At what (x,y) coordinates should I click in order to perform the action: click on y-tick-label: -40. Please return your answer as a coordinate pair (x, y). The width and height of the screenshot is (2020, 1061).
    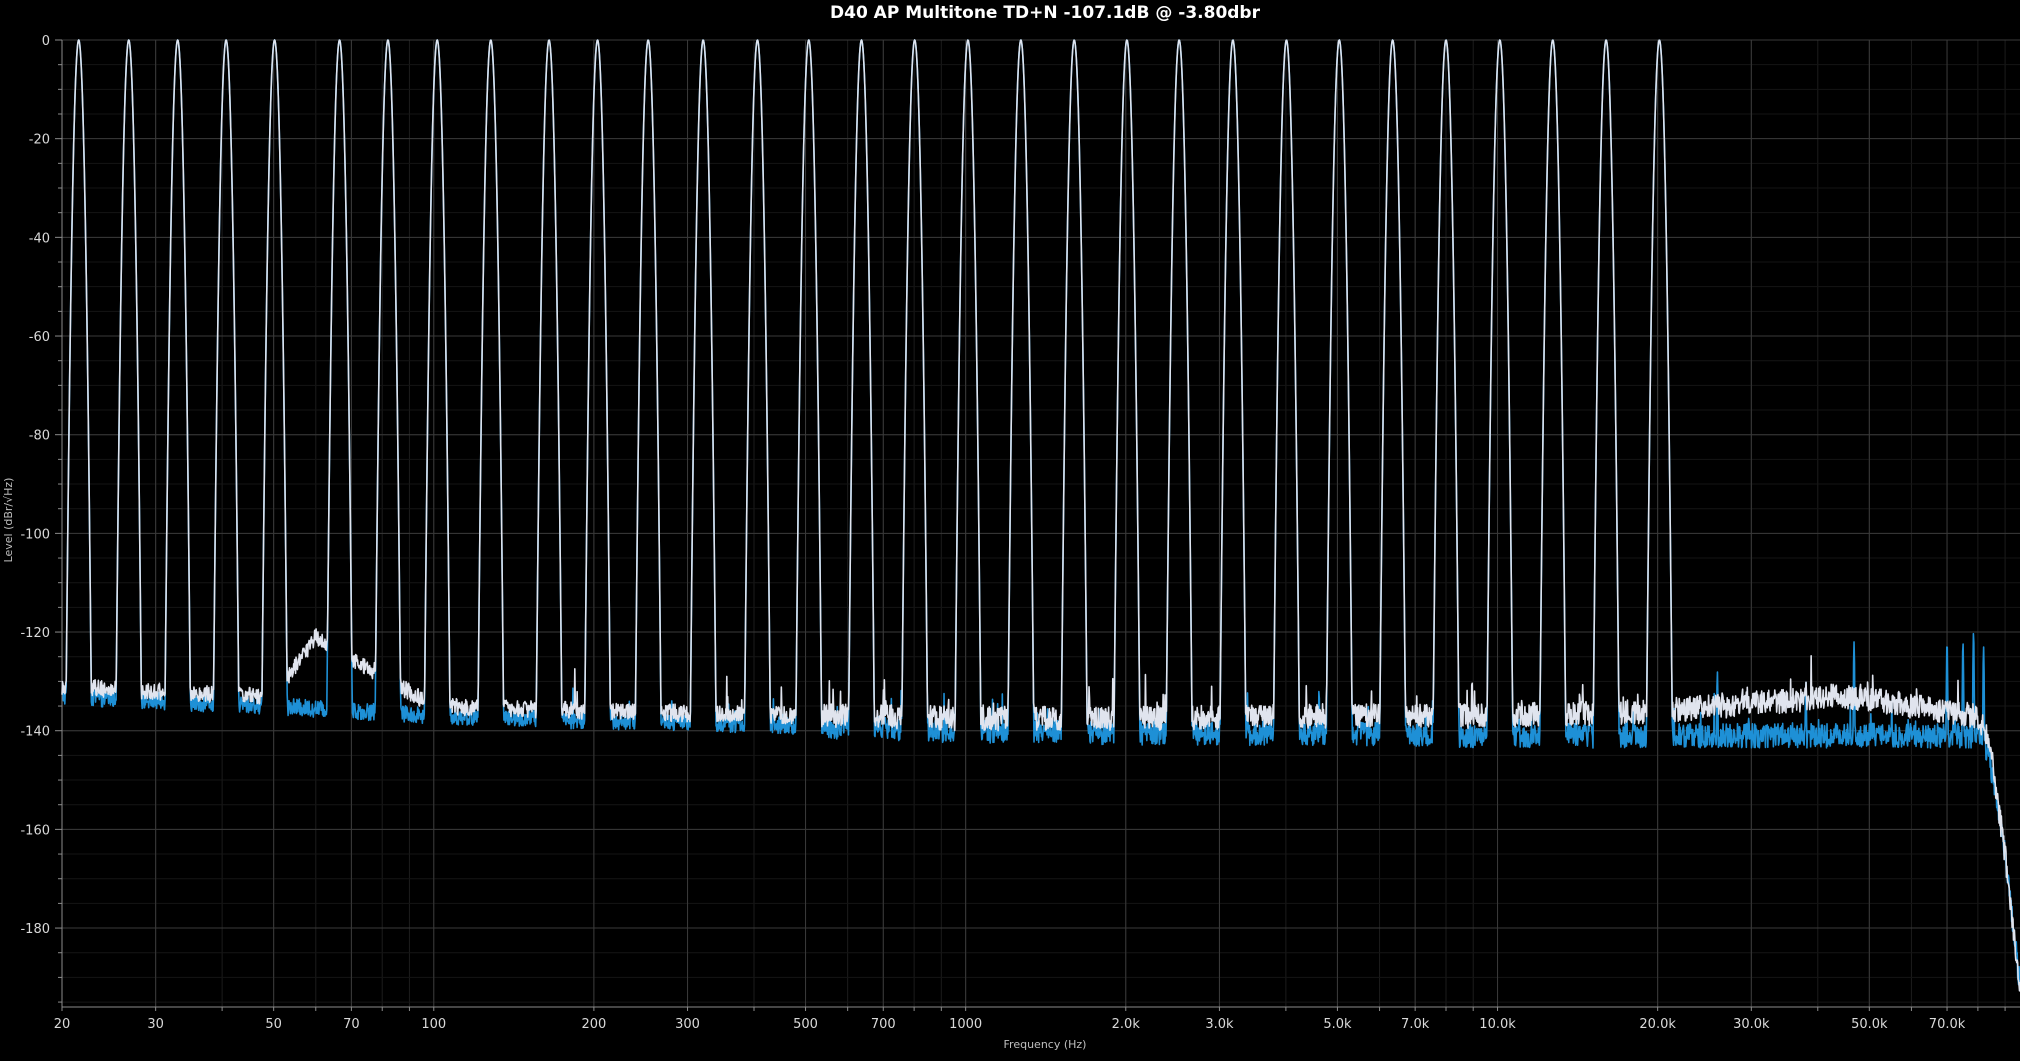
    Looking at the image, I should click on (39, 238).